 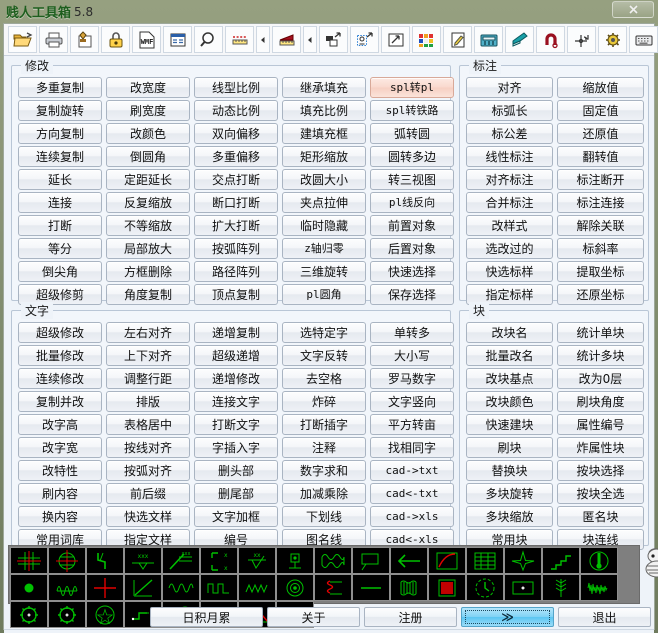 What do you see at coordinates (148, 133) in the screenshot?
I see `modify-button-1-2: 改颜色` at bounding box center [148, 133].